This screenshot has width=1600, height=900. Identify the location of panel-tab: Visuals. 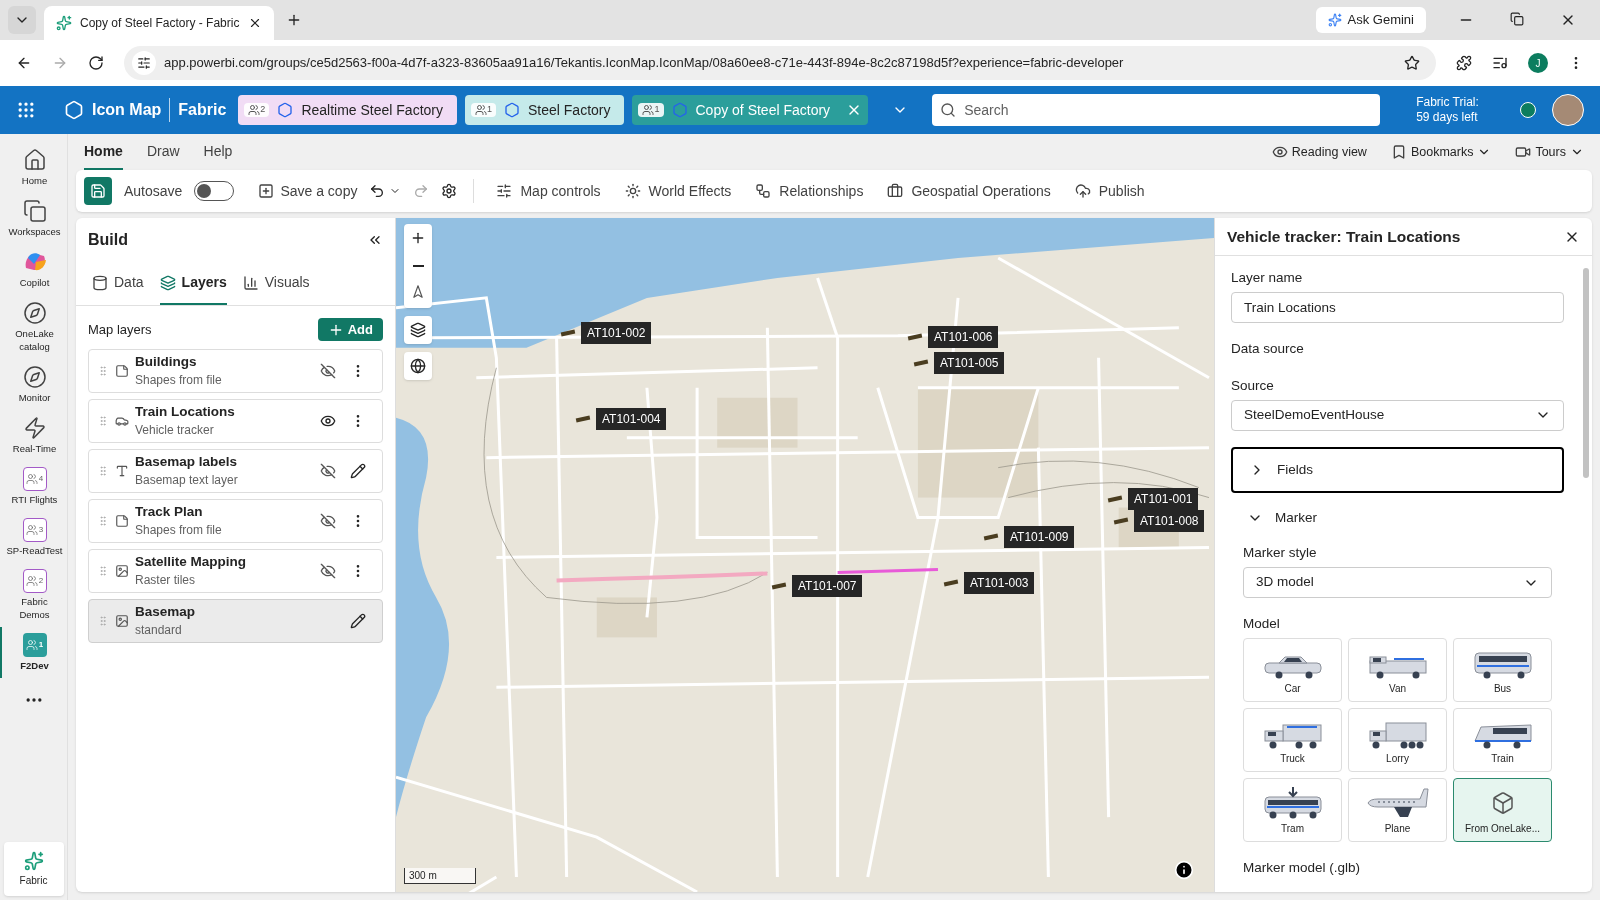
(276, 283).